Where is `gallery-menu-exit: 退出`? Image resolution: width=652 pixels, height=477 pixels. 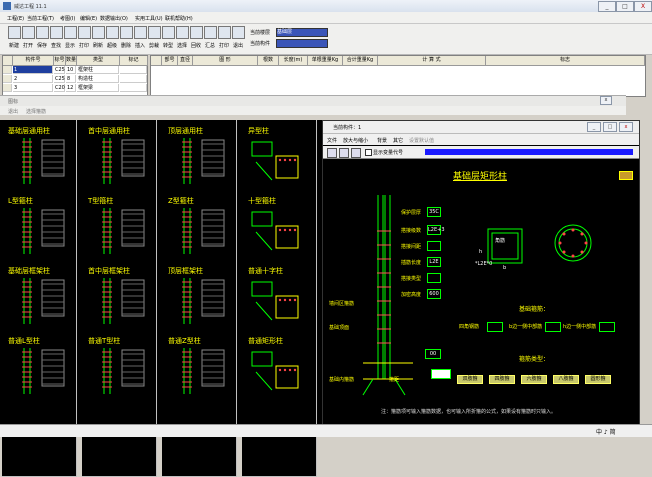 gallery-menu-exit: 退出 is located at coordinates (13, 111).